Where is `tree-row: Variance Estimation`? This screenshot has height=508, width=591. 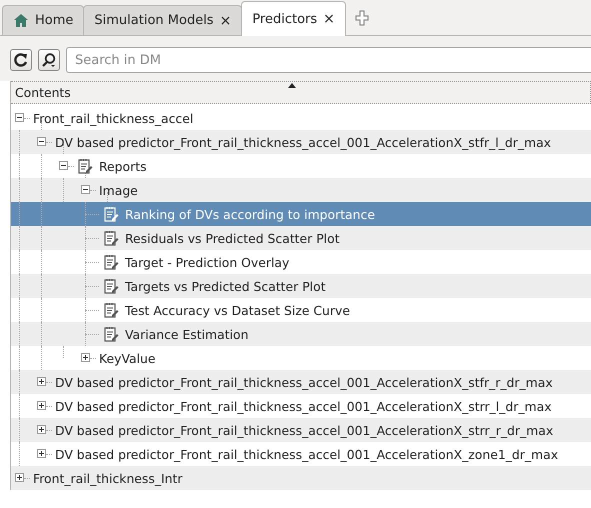 tree-row: Variance Estimation is located at coordinates (301, 334).